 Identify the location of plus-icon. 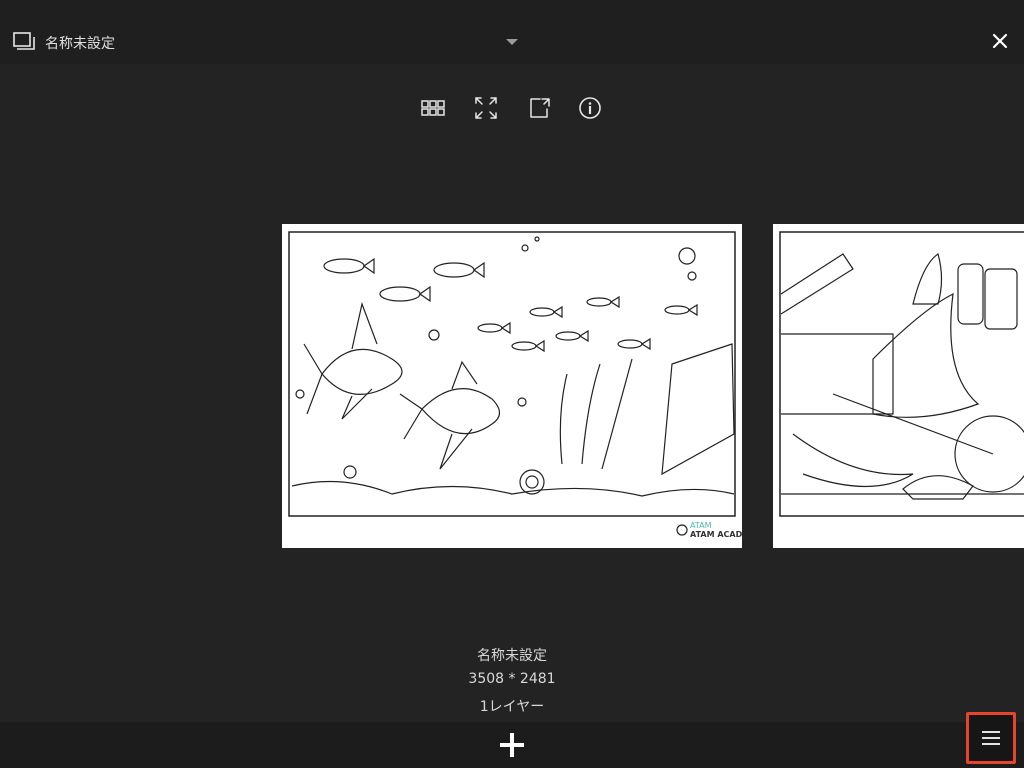
(512, 745).